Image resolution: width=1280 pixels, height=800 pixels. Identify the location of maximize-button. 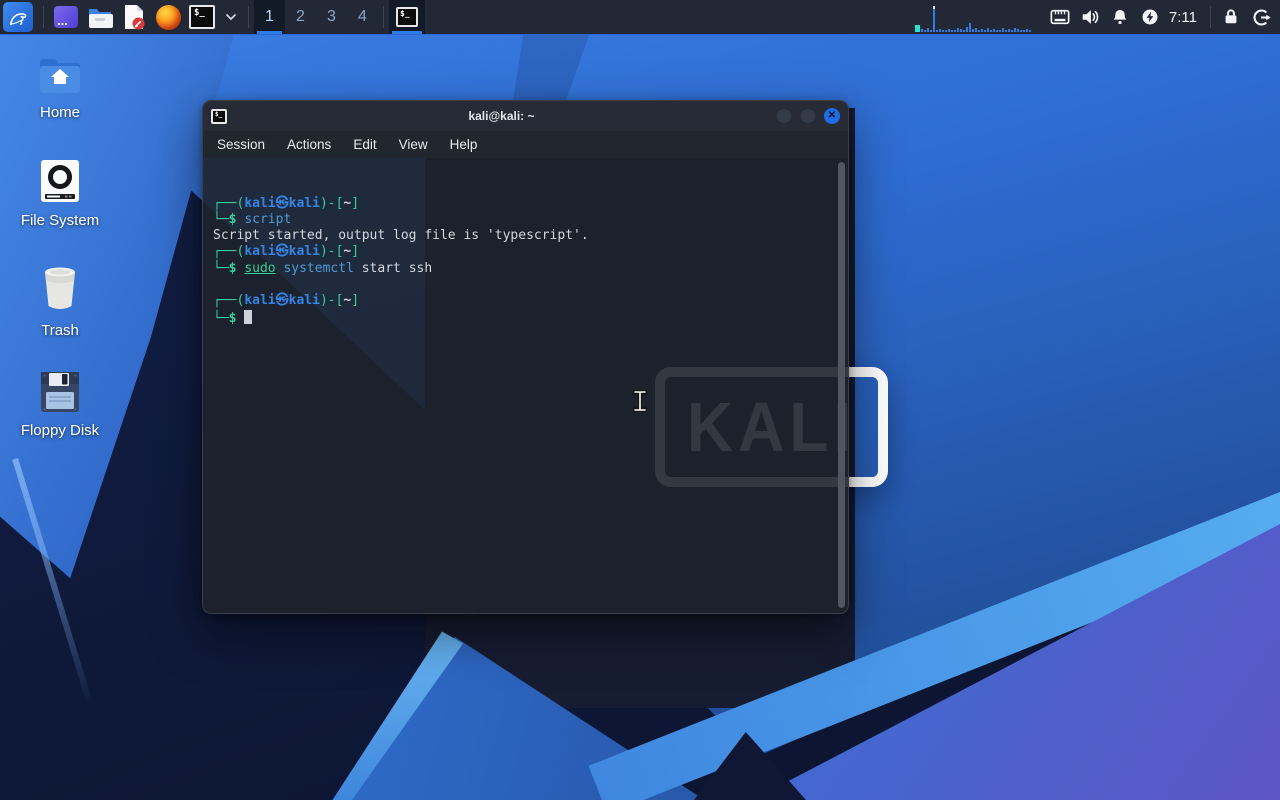
(808, 116).